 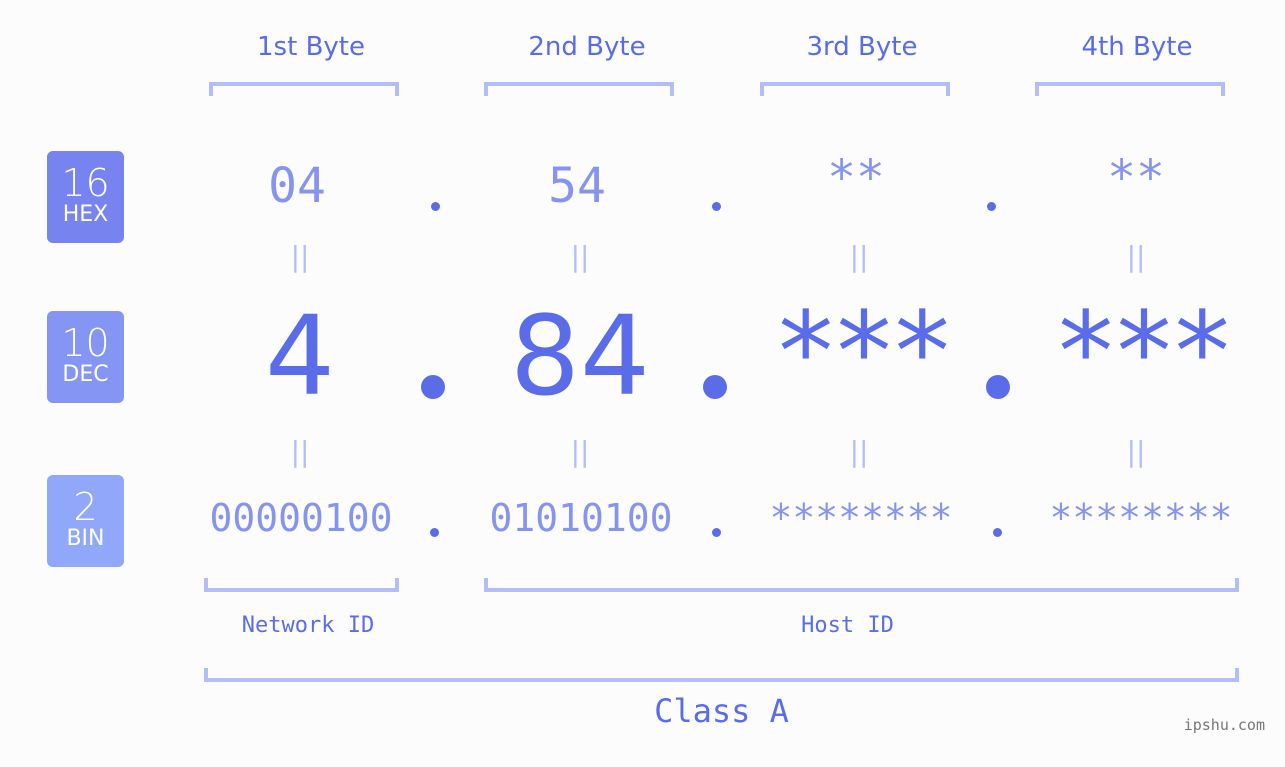 I want to click on byte-header-4: 4th Byte, so click(x=1137, y=47).